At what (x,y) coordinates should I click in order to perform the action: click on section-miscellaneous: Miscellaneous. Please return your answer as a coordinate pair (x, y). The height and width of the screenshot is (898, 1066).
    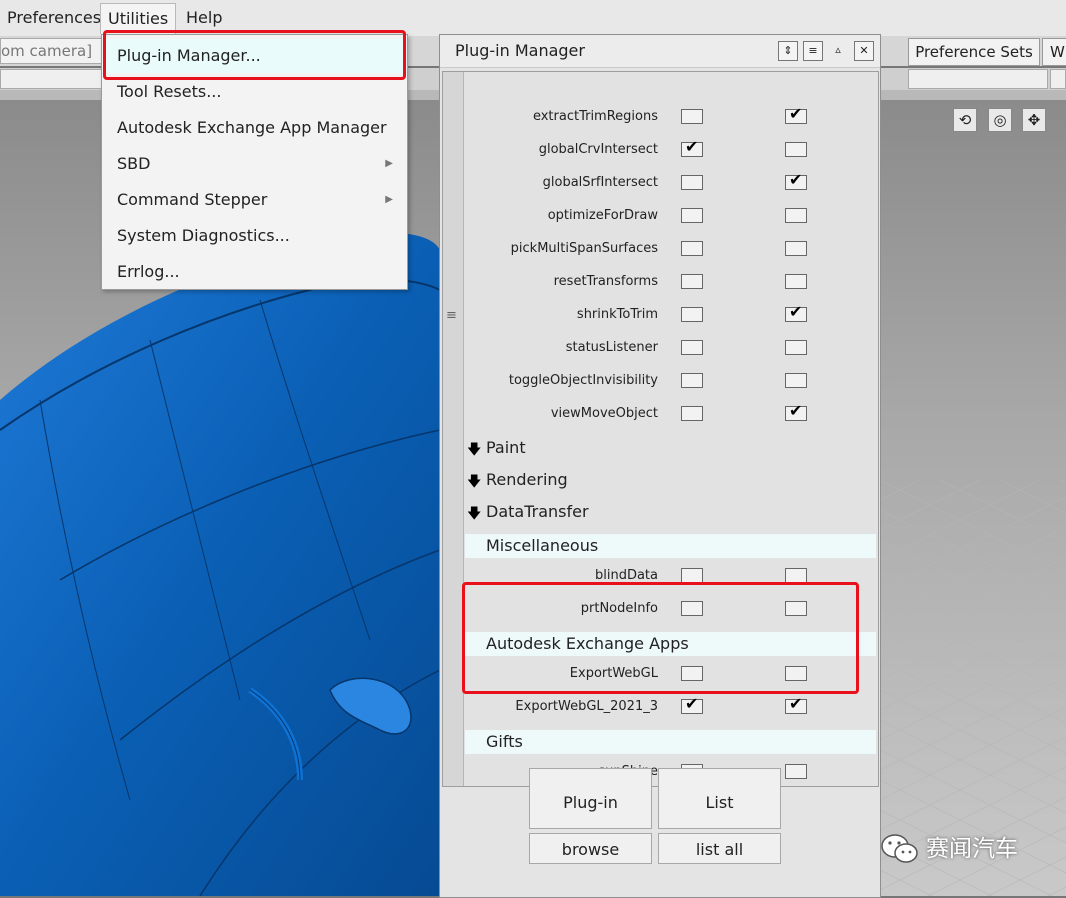
    Looking at the image, I should click on (670, 546).